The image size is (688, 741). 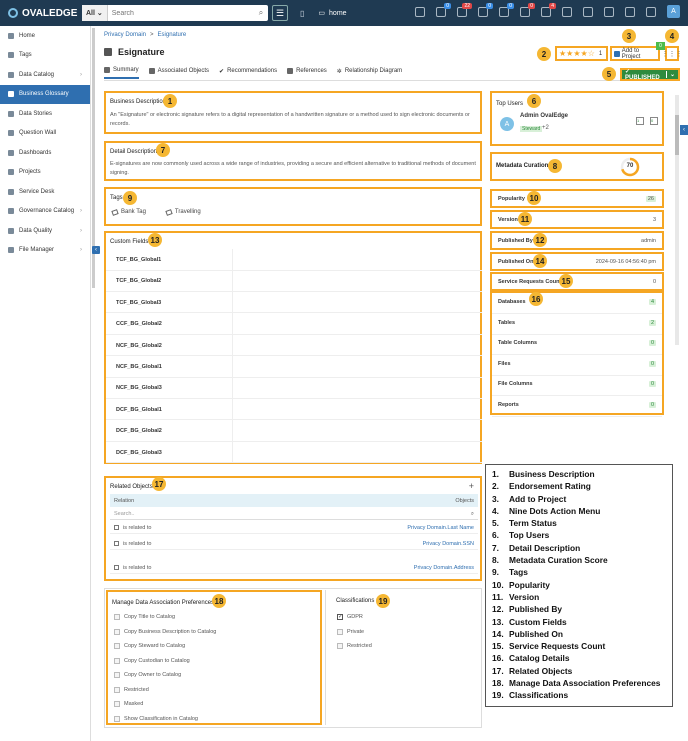 What do you see at coordinates (96, 250) in the screenshot?
I see `sidebar-collapse-icon: ‹` at bounding box center [96, 250].